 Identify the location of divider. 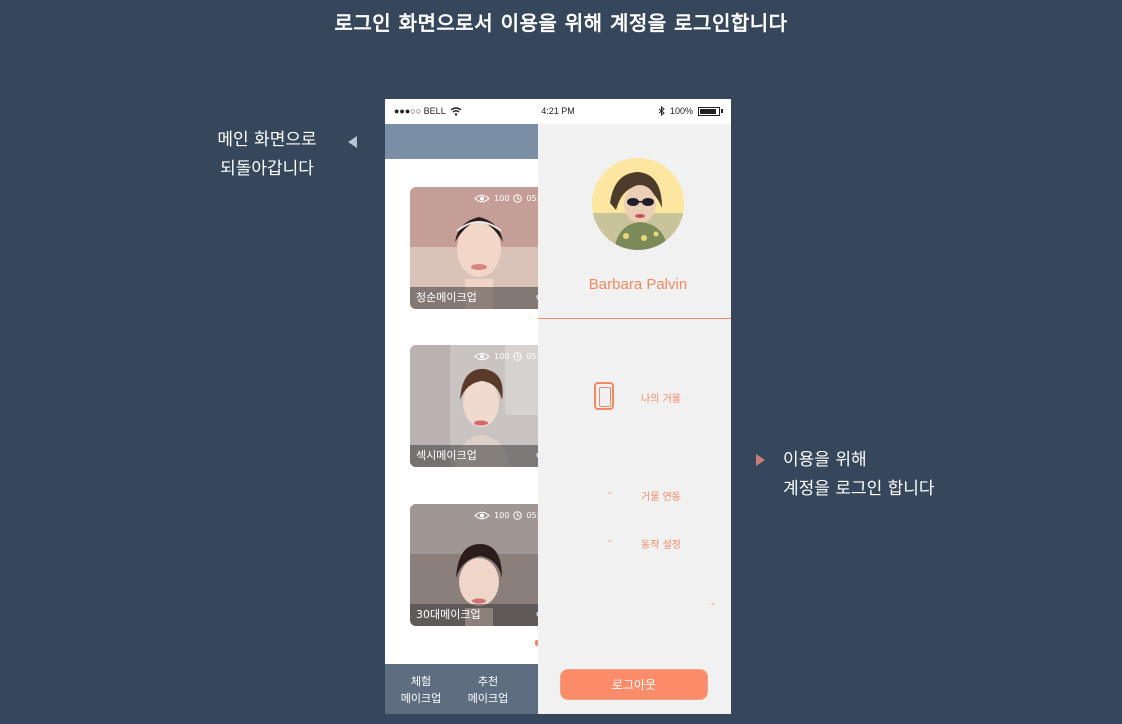
(634, 318).